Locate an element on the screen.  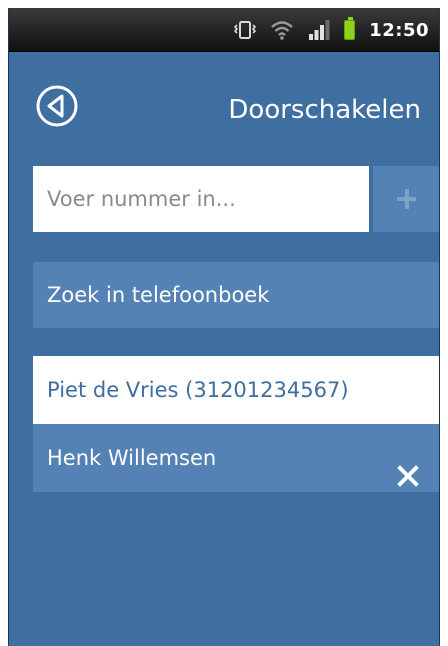
battery-icon is located at coordinates (350, 28).